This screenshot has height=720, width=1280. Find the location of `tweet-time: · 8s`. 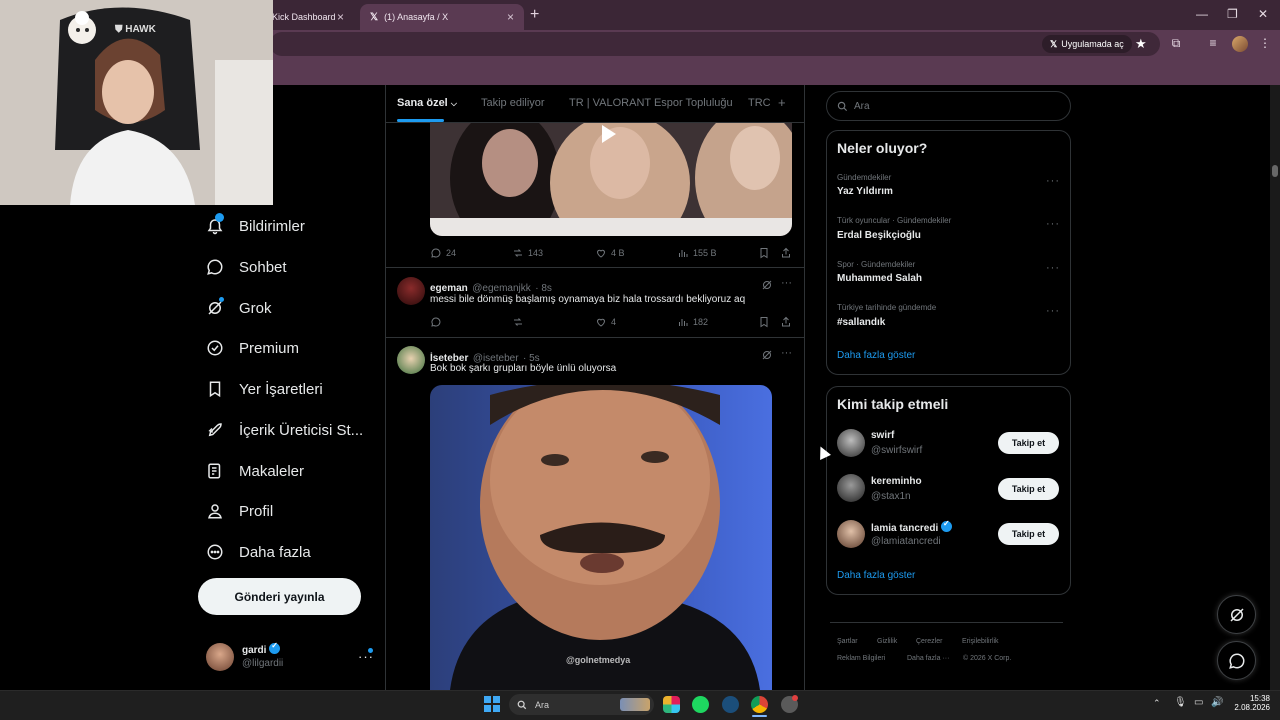

tweet-time: · 8s is located at coordinates (543, 288).